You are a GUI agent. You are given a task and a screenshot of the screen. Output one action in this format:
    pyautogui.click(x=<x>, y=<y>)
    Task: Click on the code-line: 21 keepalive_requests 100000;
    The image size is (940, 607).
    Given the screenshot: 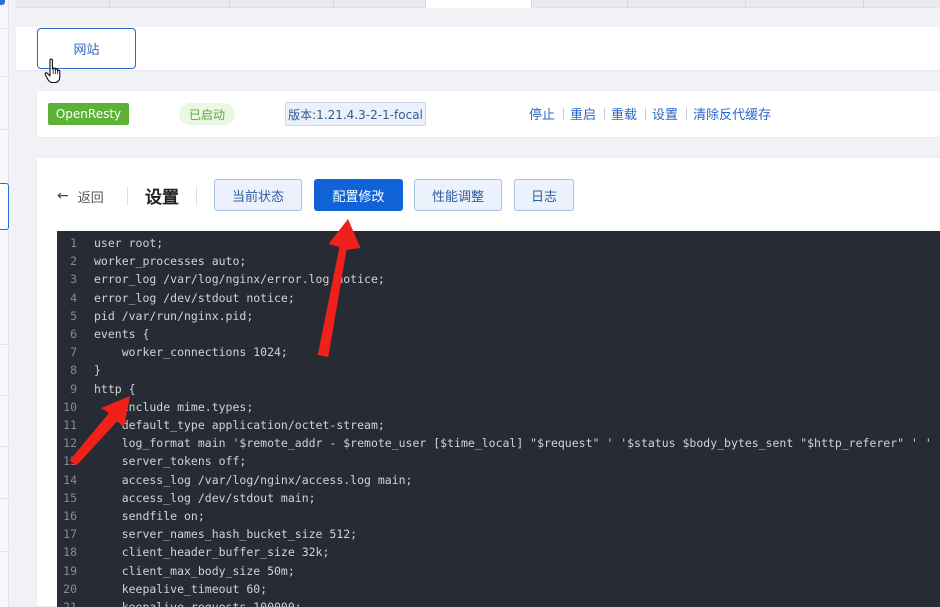 What is the action you would take?
    pyautogui.click(x=179, y=602)
    